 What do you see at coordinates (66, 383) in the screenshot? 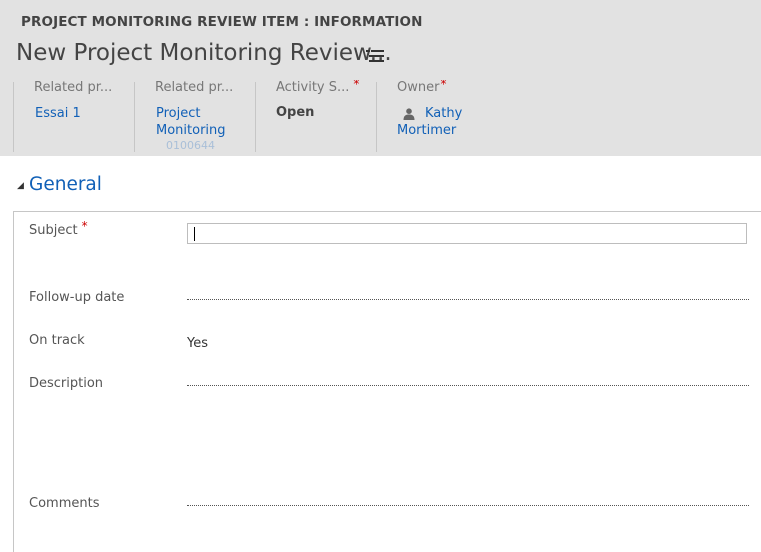
I see `description-label: Description` at bounding box center [66, 383].